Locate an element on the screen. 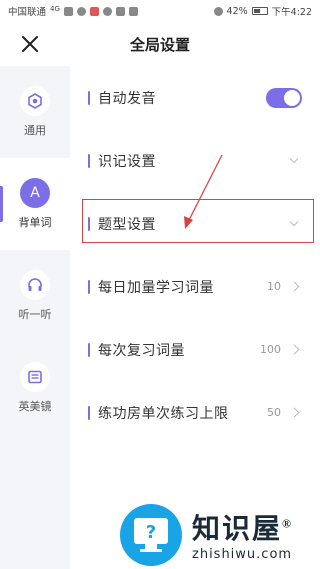 This screenshot has width=320, height=569. status-bar-left: 中国联通 4G is located at coordinates (73, 11).